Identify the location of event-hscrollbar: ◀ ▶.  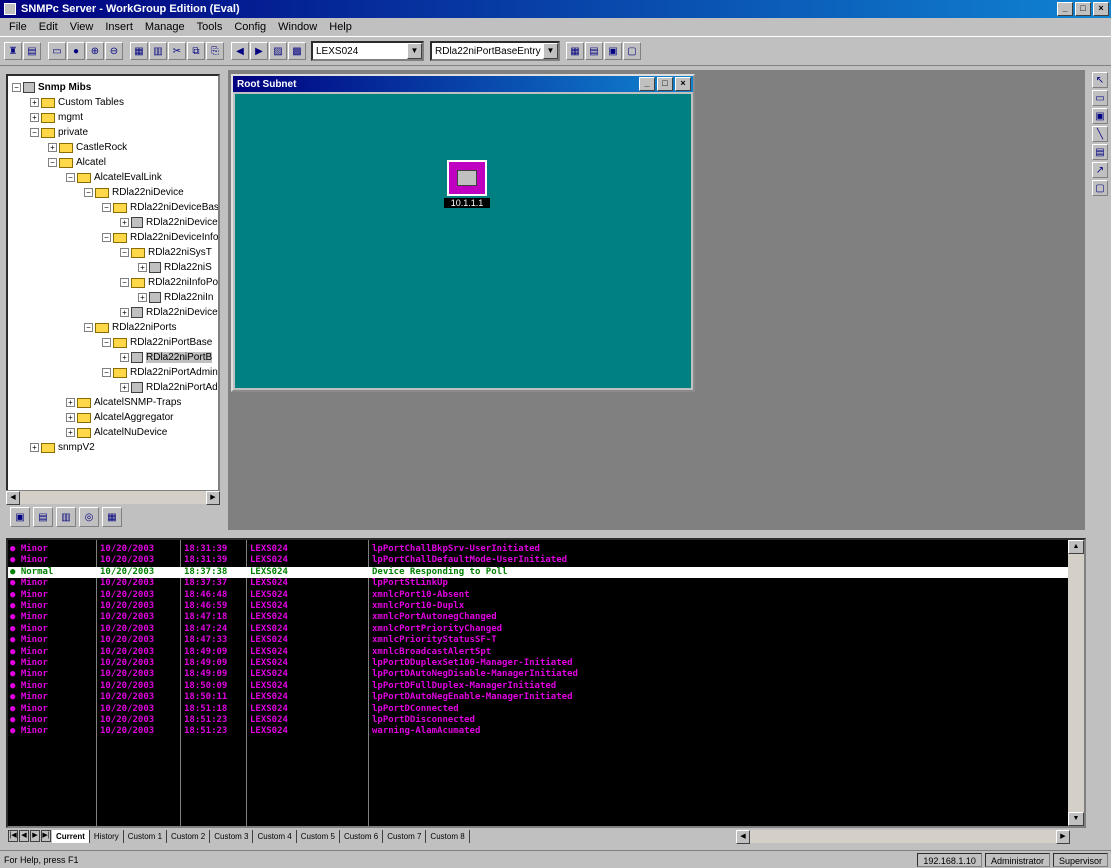
(903, 837).